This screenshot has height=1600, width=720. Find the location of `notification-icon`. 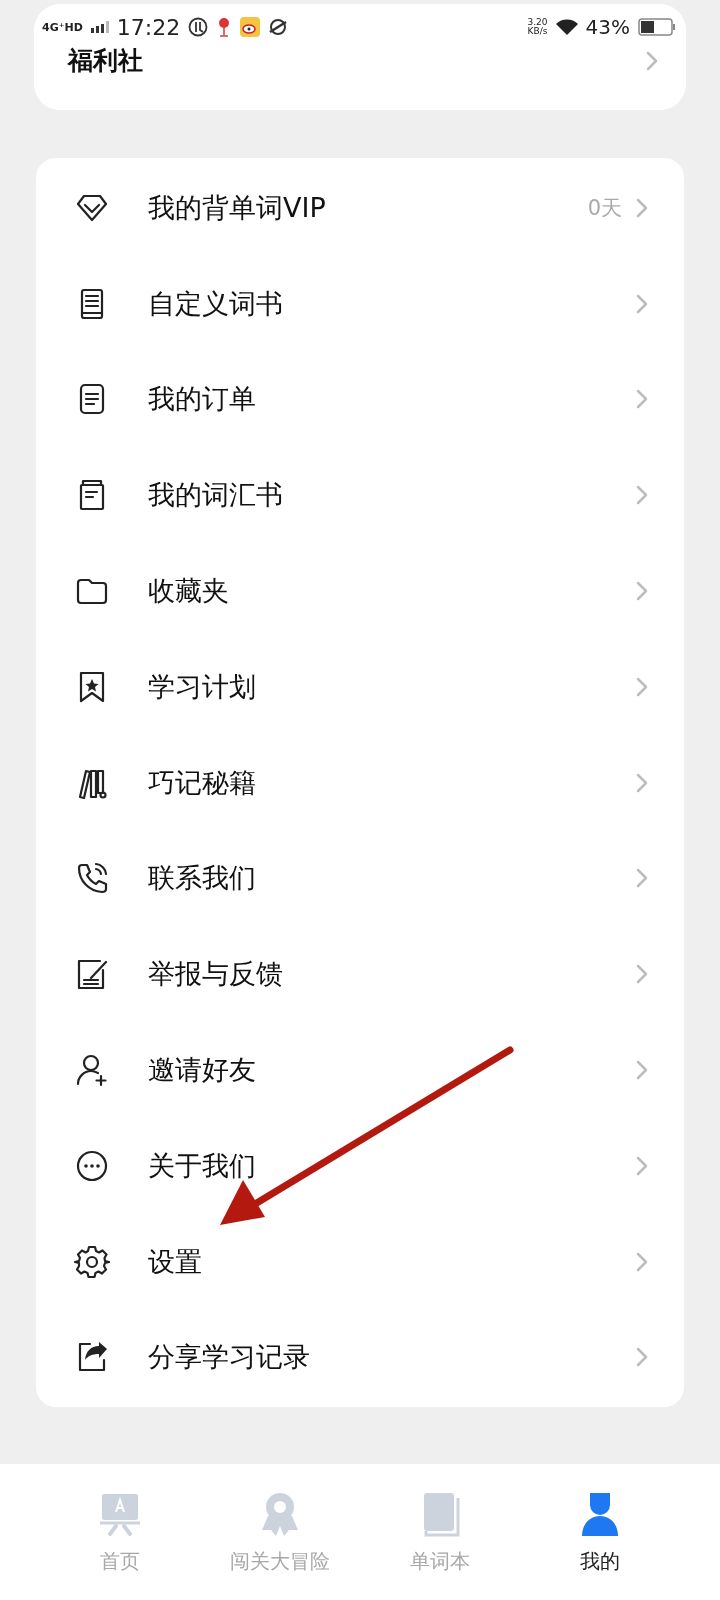

notification-icon is located at coordinates (198, 27).